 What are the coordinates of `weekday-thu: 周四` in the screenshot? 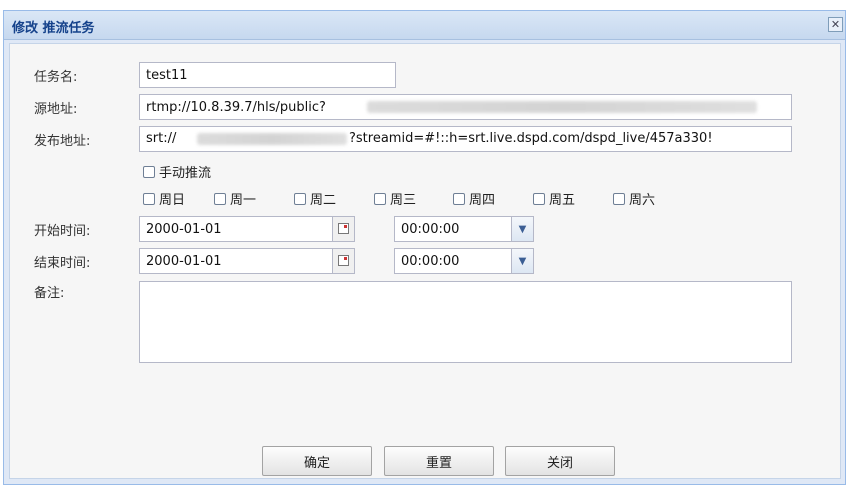 It's located at (474, 198).